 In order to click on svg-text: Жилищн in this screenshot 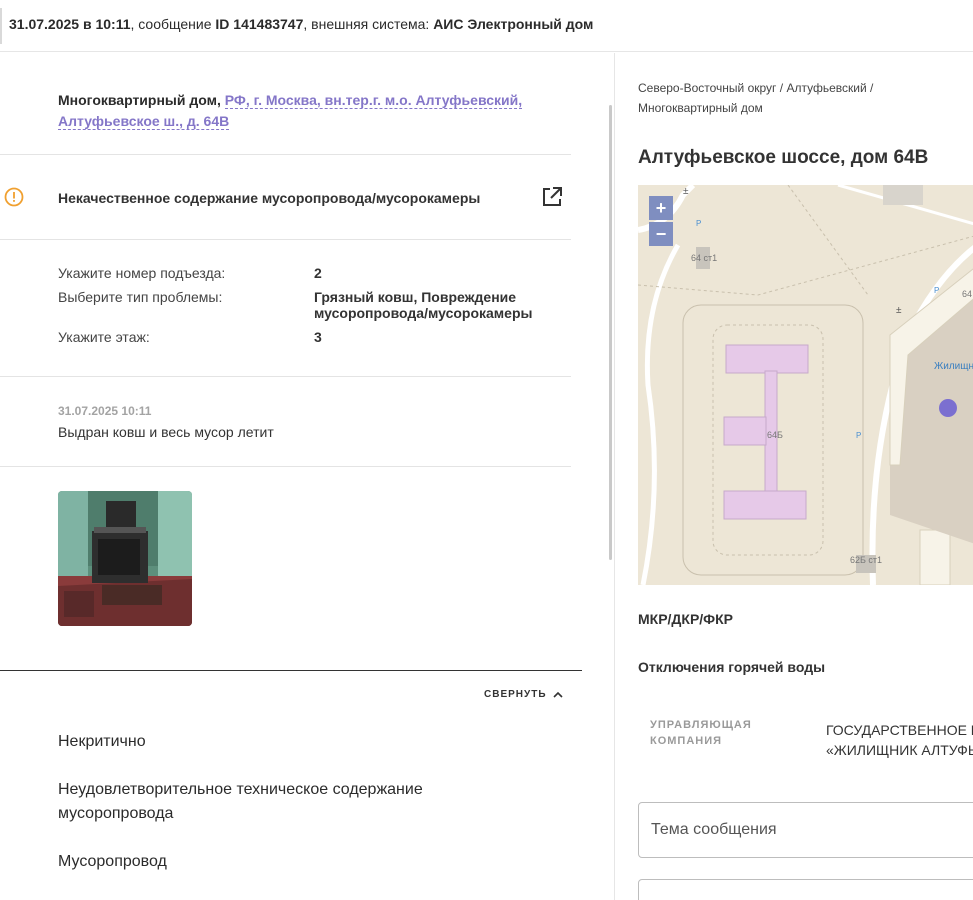, I will do `click(953, 366)`.